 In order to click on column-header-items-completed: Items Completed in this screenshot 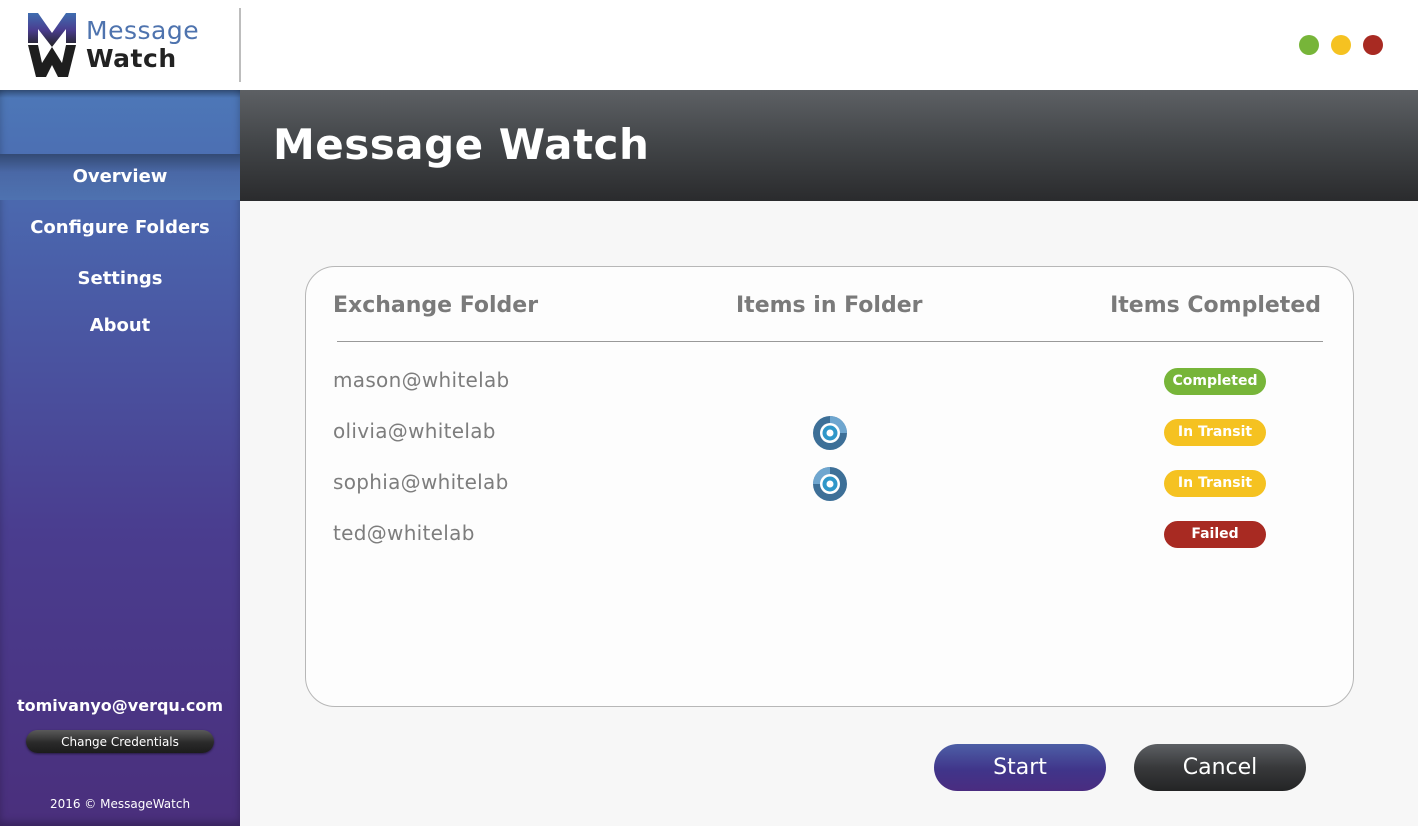, I will do `click(1215, 305)`.